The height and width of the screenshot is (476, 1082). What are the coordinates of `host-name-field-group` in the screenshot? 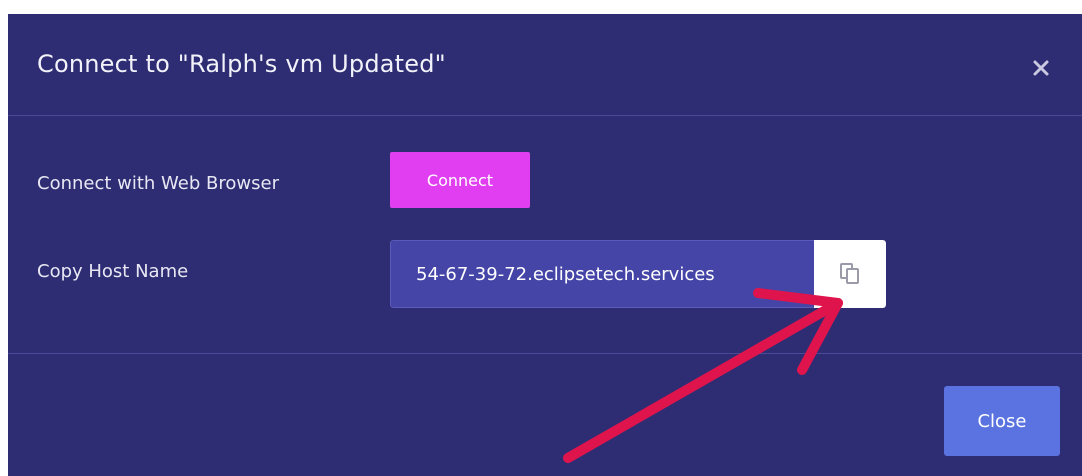 It's located at (638, 274).